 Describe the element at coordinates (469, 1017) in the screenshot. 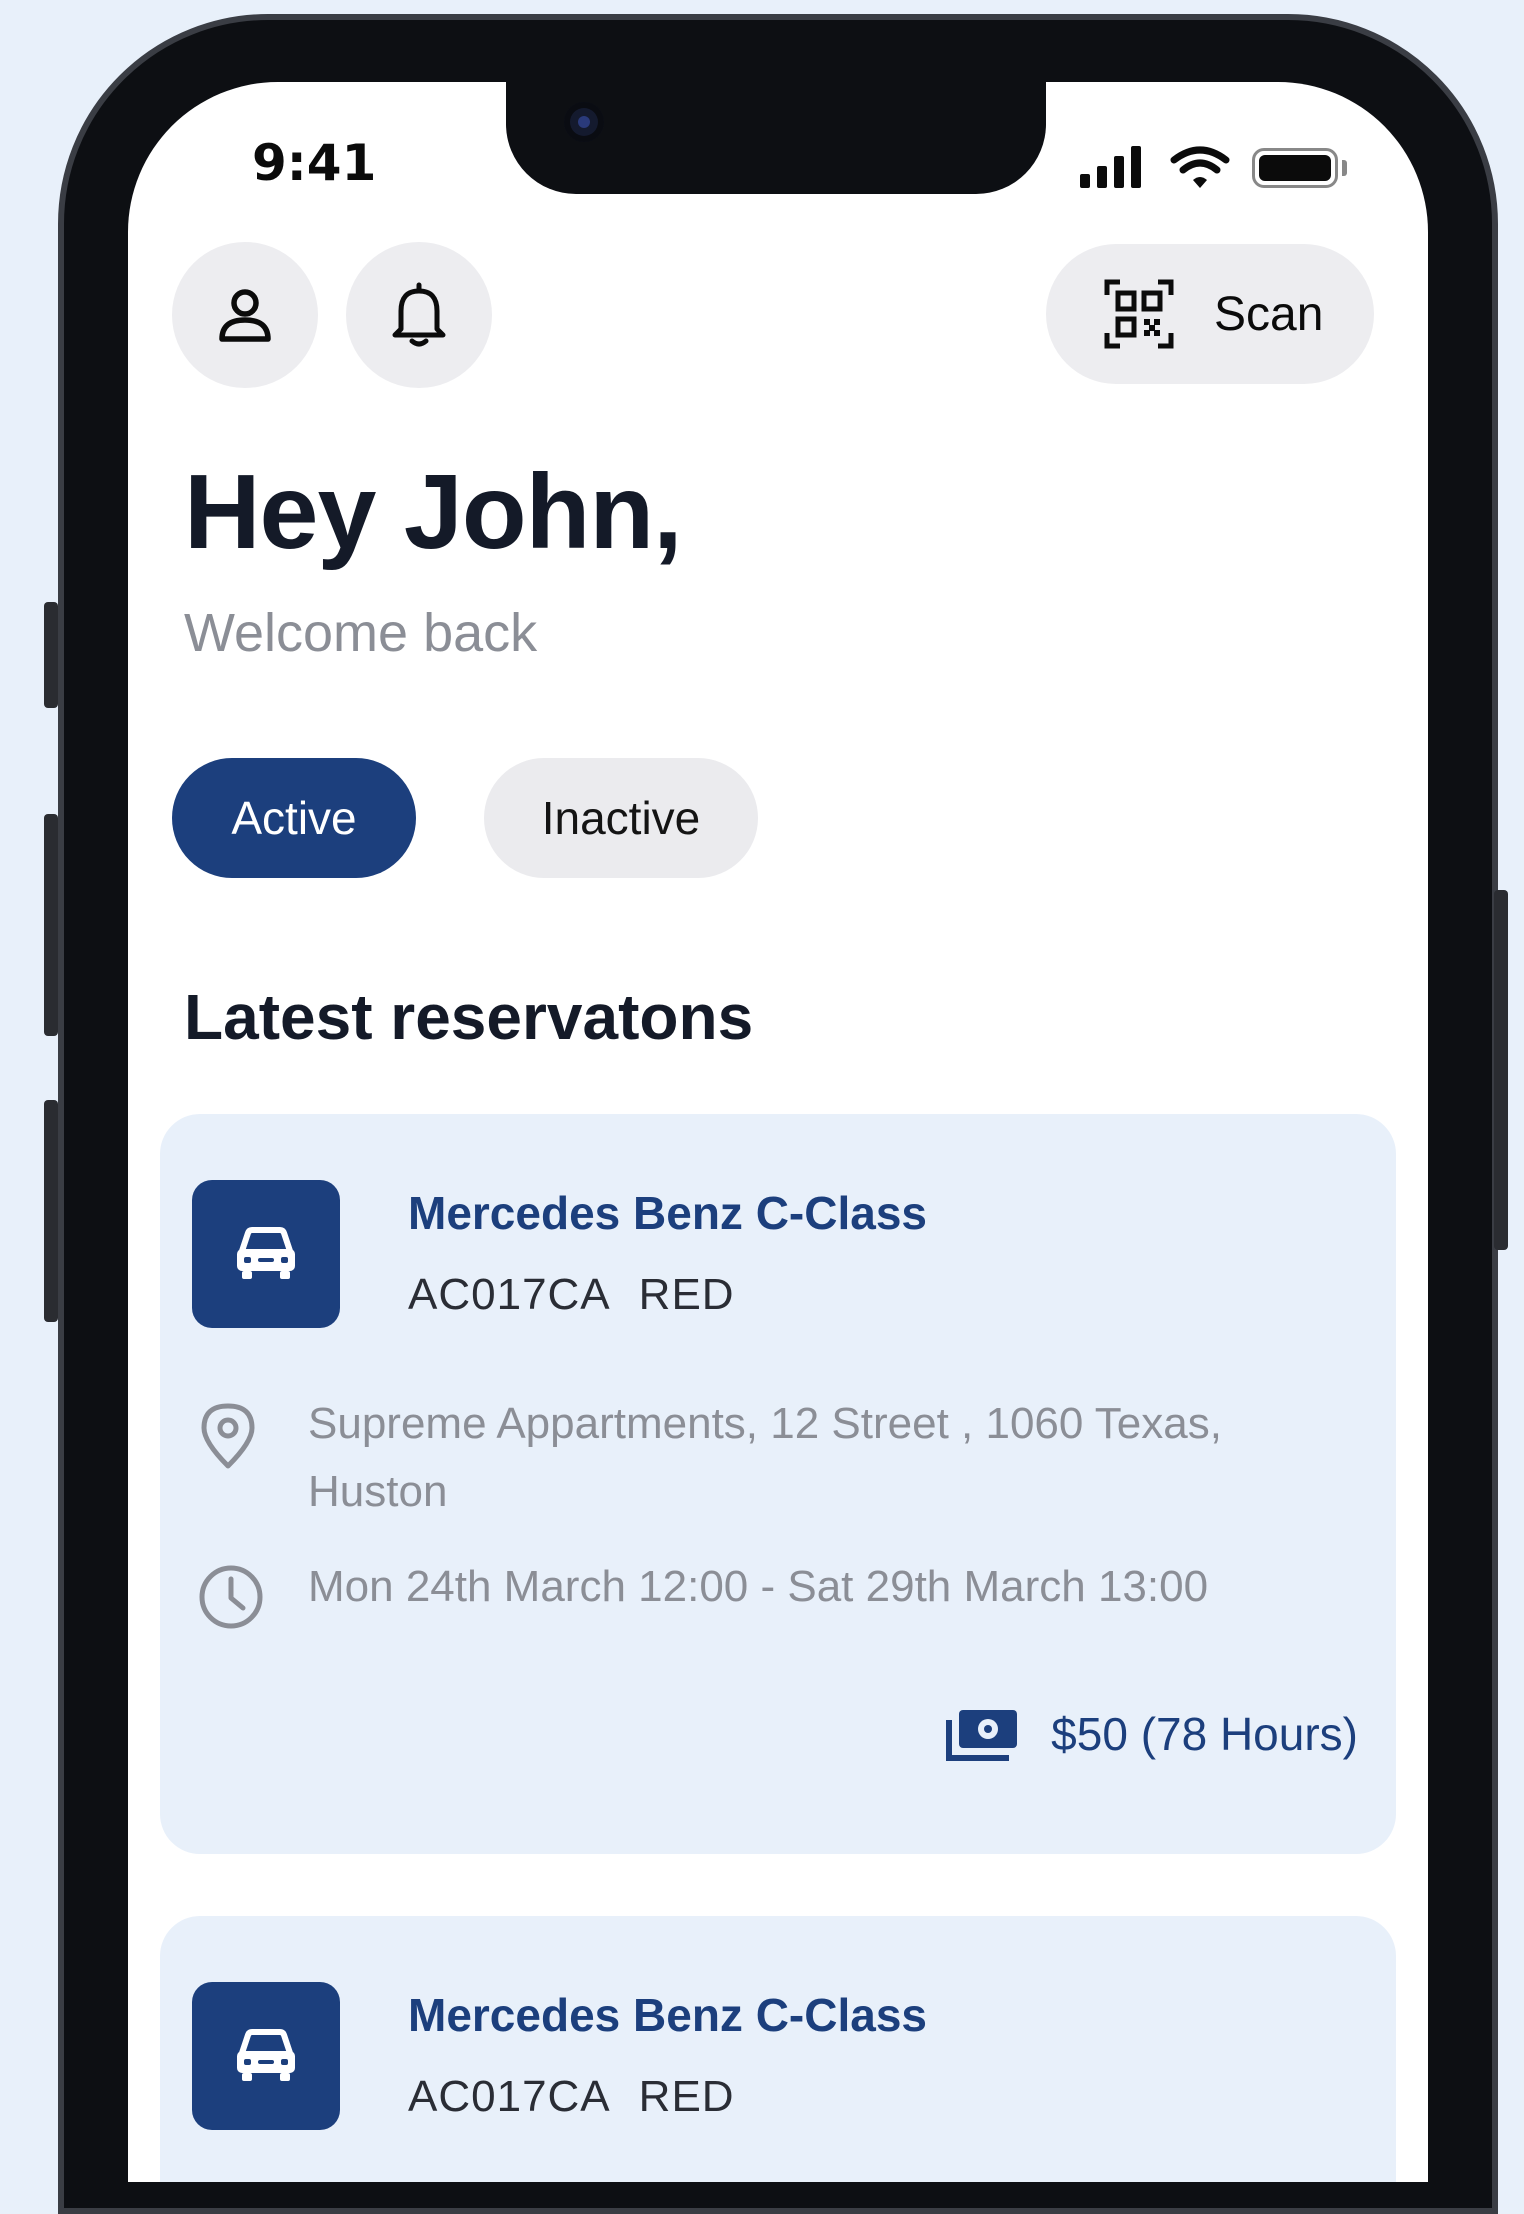

I see `section-title: Latest reservatons` at that location.